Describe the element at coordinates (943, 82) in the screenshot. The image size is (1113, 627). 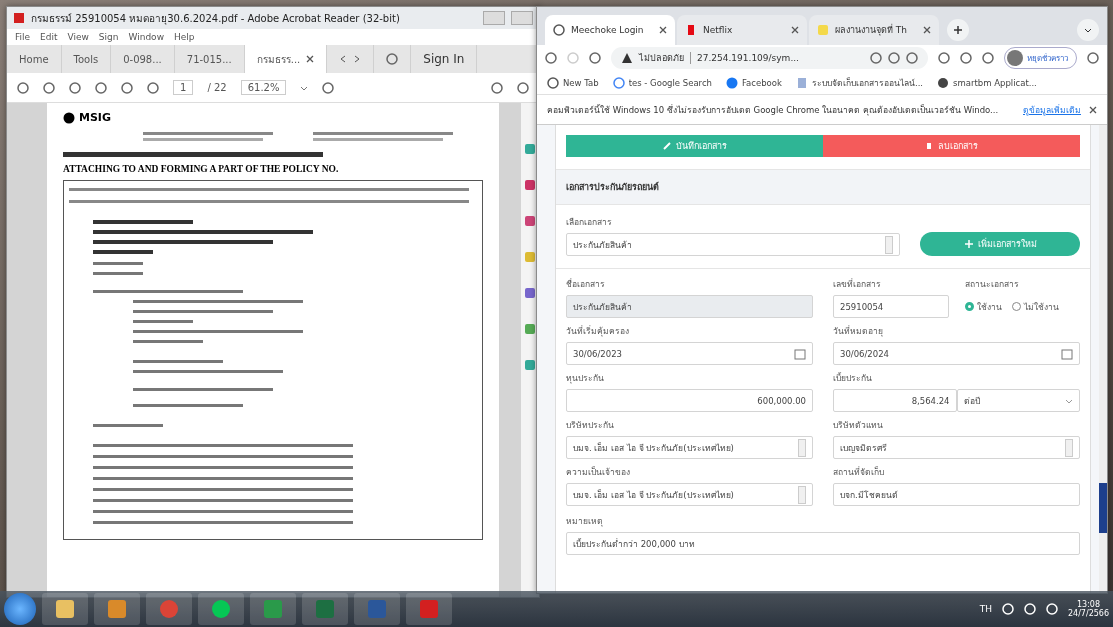
I see `app-icon` at that location.